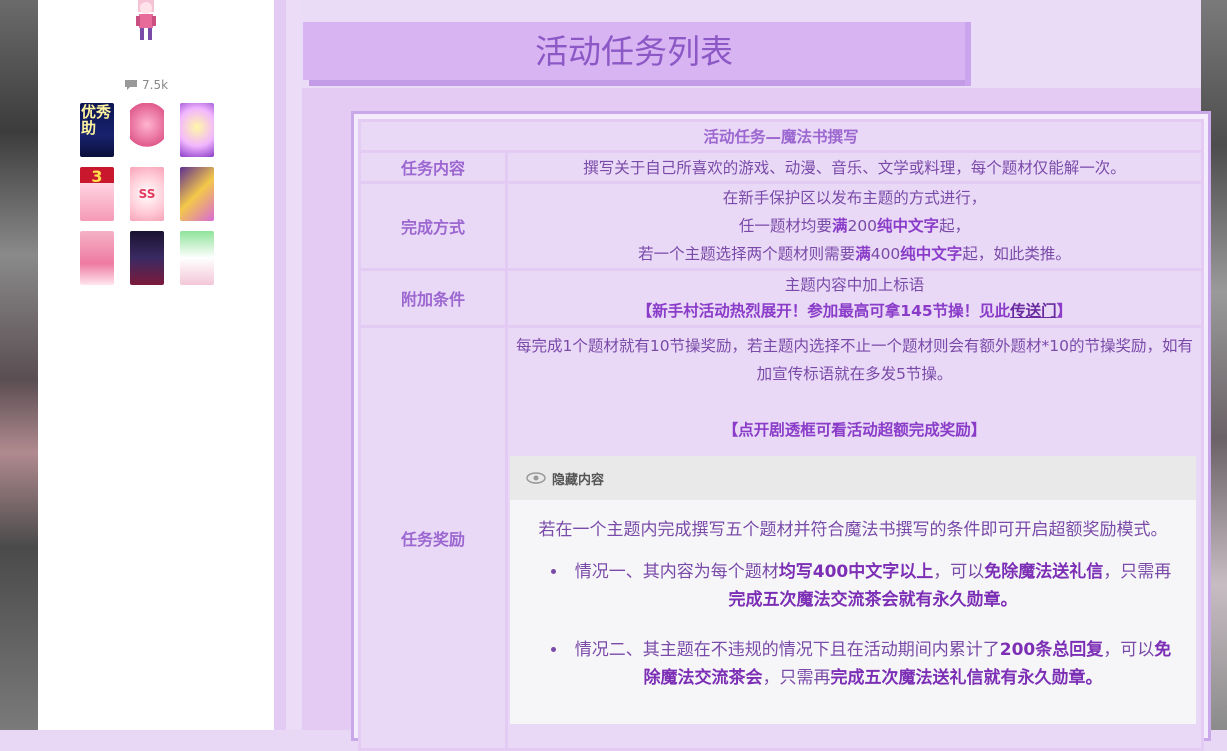 This screenshot has height=751, width=1227. I want to click on bold-text: 完成五次魔法交流茶会就有永久勋章。, so click(873, 600).